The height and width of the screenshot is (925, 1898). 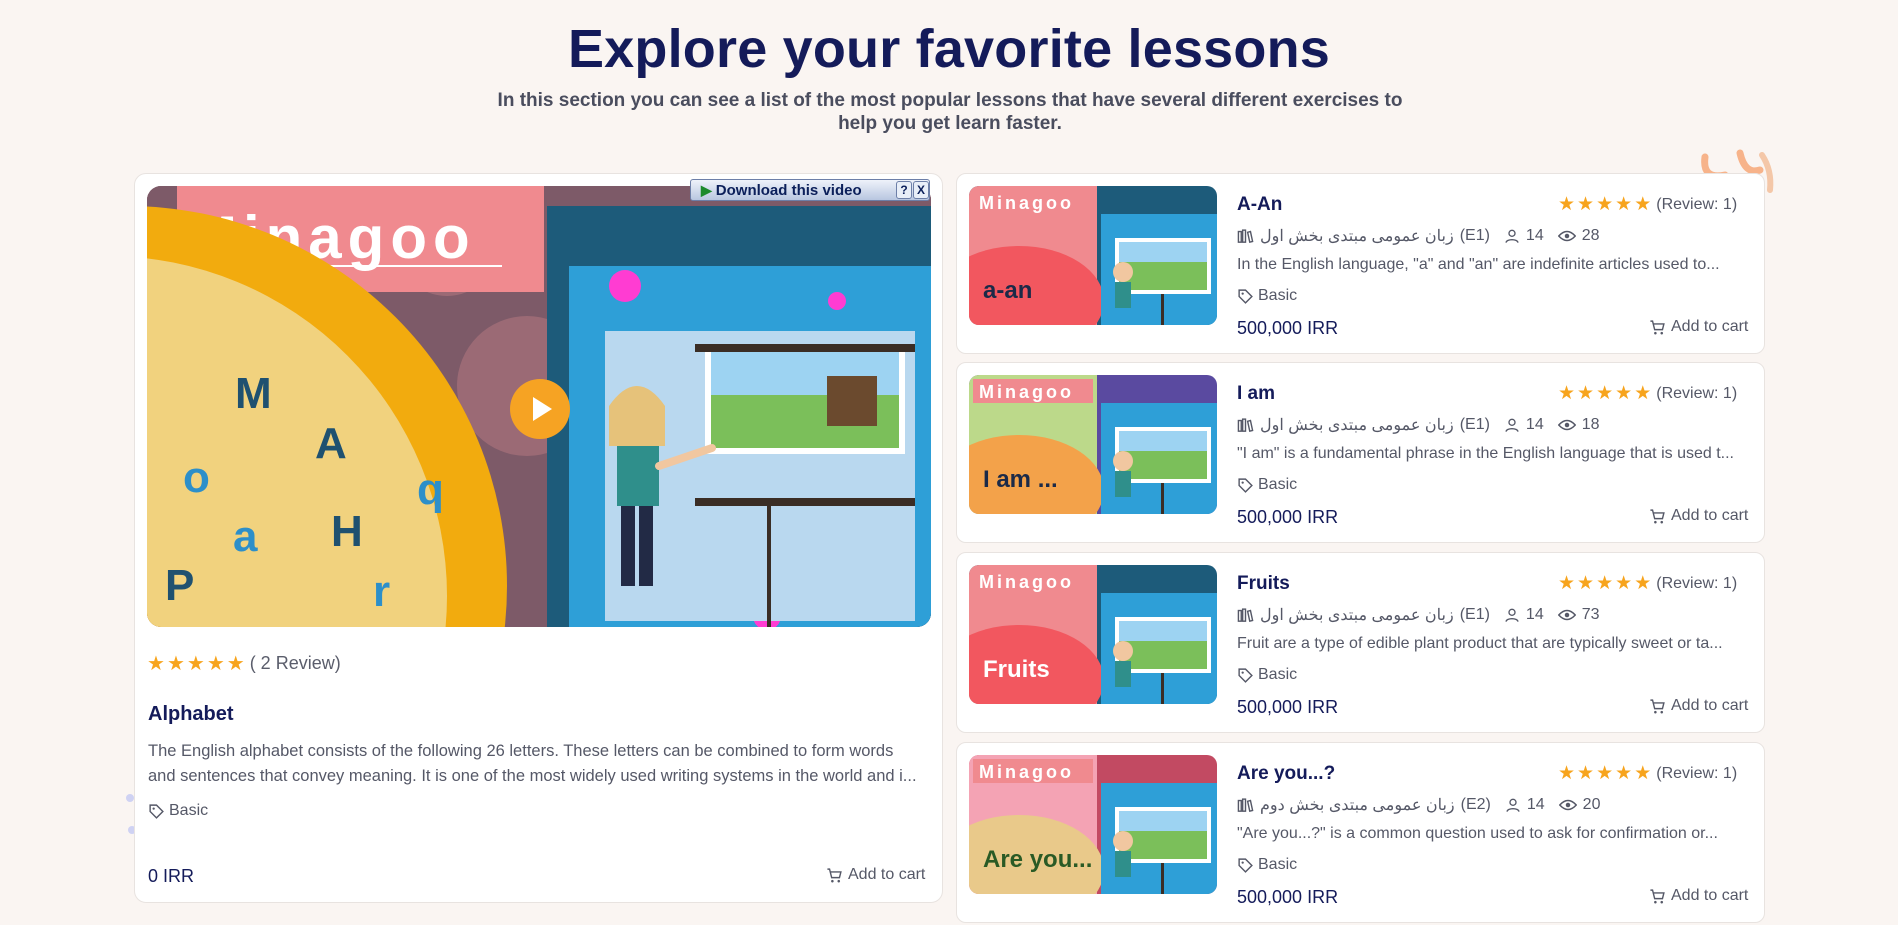 I want to click on lesson-category: زبان عمومی مبتدی بخش دوم, so click(x=1357, y=805).